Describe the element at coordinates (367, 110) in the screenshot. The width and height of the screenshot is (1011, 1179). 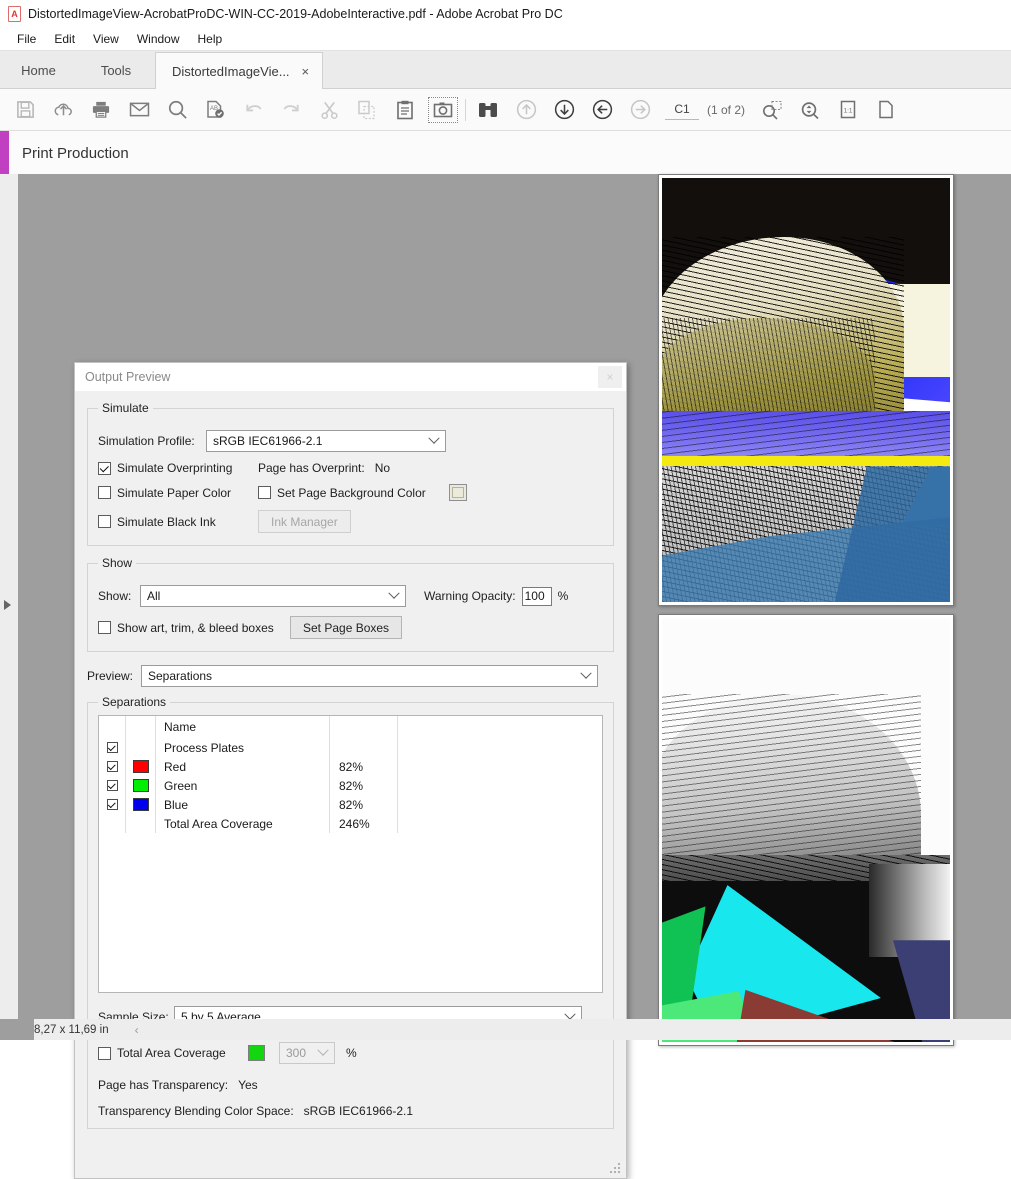
I see `copy-icon` at that location.